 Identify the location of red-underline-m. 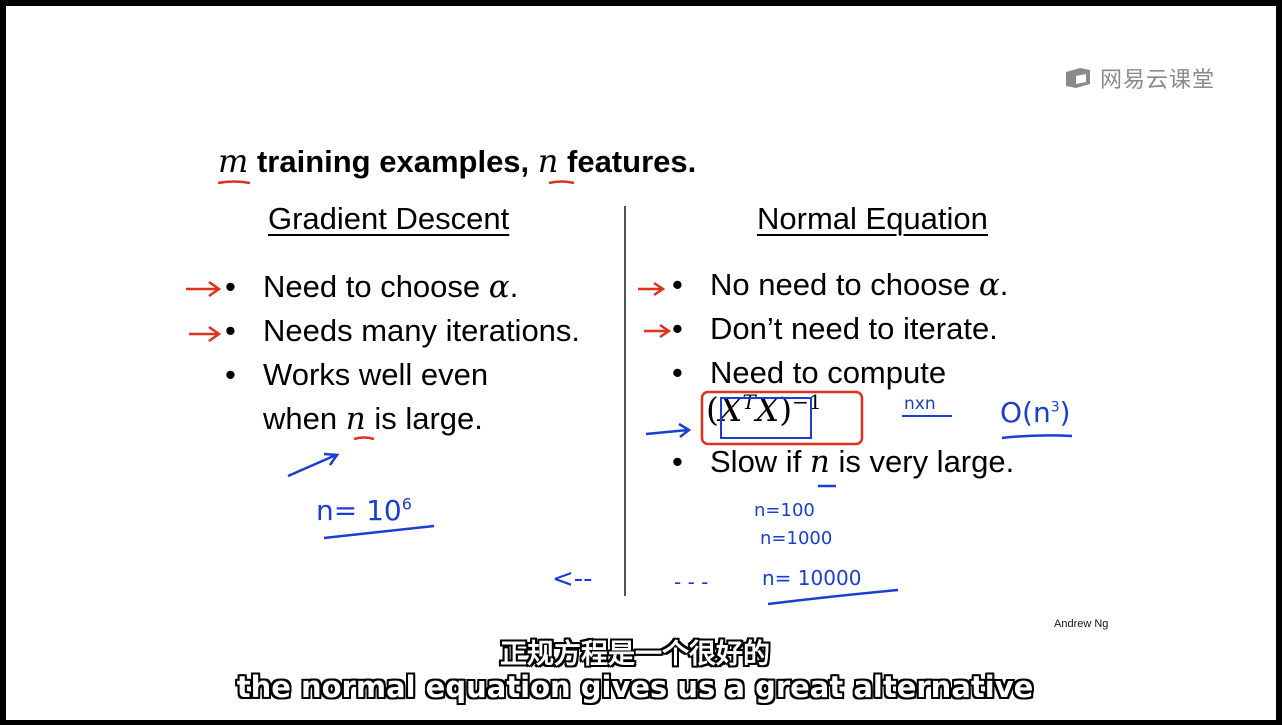
(234, 182).